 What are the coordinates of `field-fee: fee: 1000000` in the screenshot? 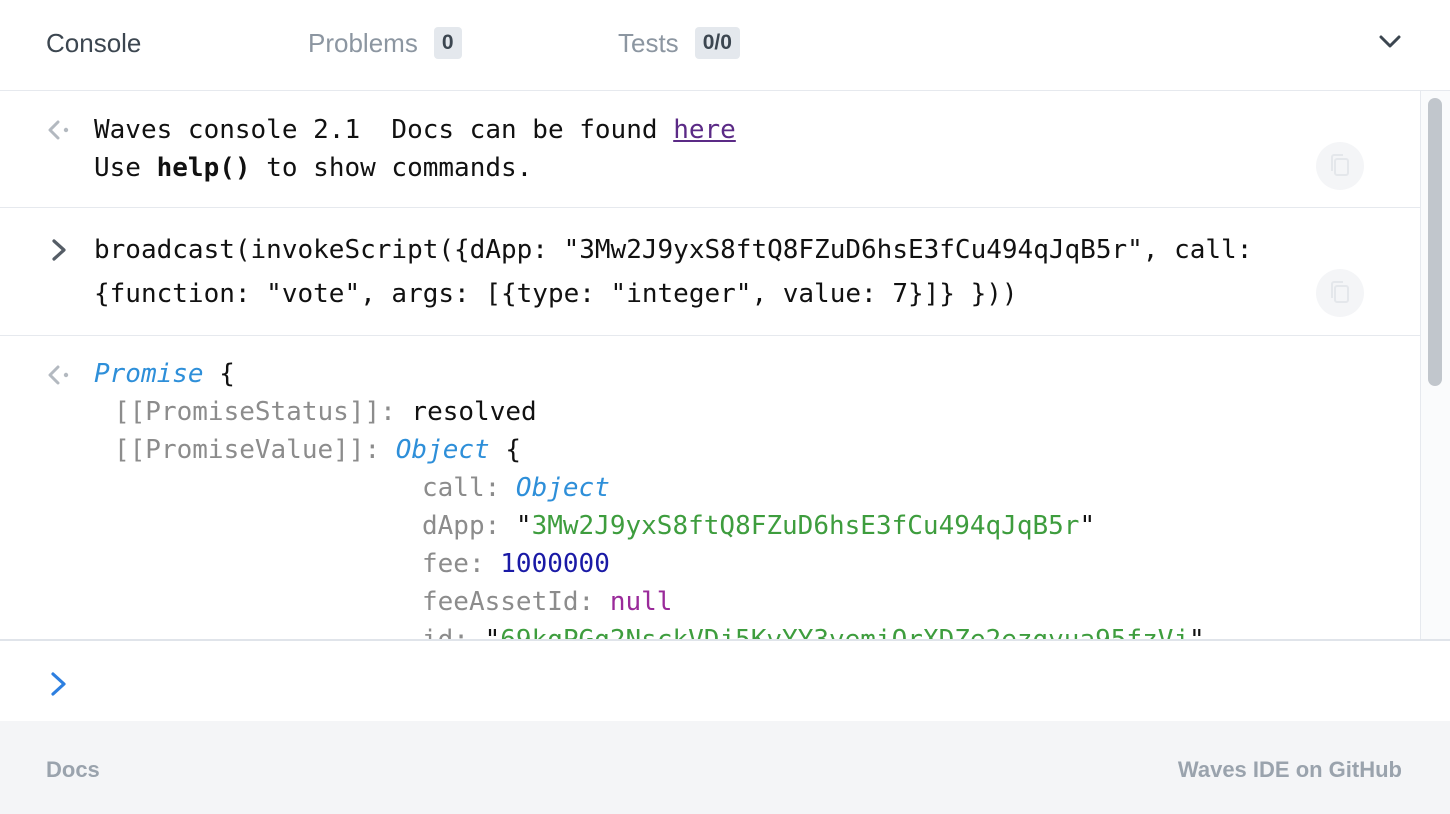 It's located at (516, 564).